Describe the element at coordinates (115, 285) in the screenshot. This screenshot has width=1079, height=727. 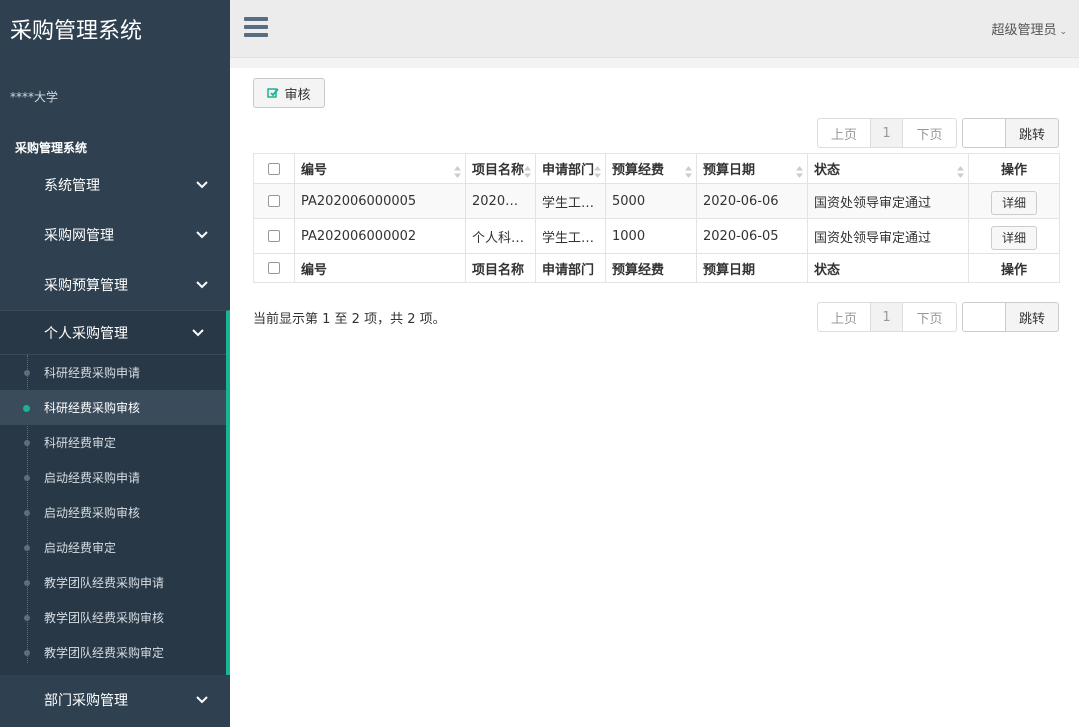
I see `sidebar-item-budget-management: 采购预算管理` at that location.